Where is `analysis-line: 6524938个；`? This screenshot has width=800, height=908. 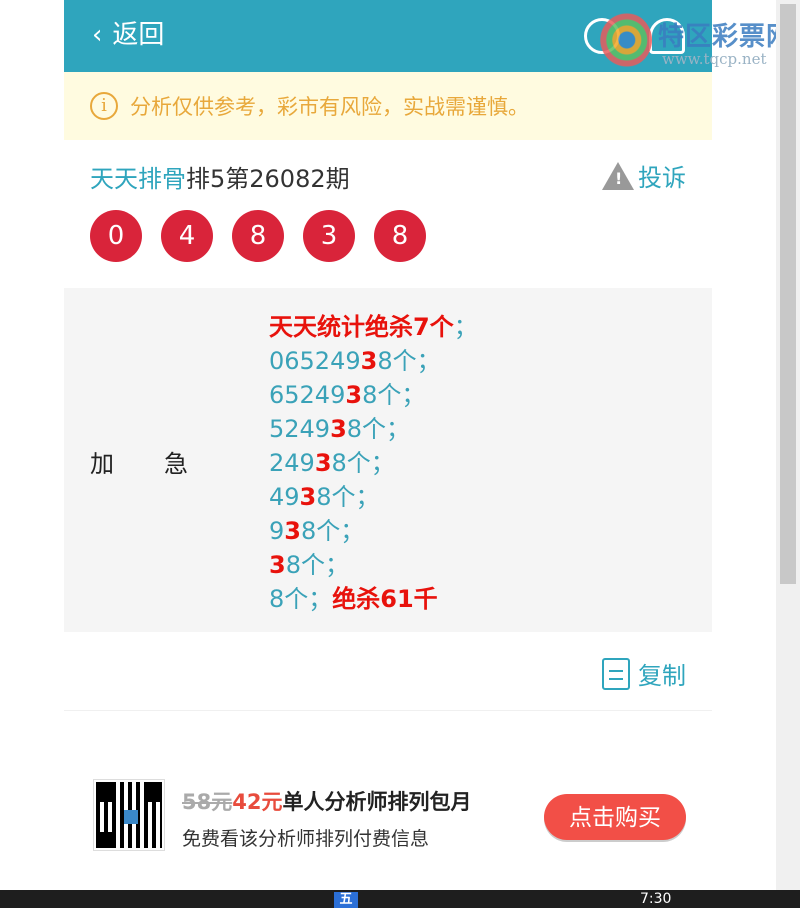 analysis-line: 6524938个； is located at coordinates (347, 395).